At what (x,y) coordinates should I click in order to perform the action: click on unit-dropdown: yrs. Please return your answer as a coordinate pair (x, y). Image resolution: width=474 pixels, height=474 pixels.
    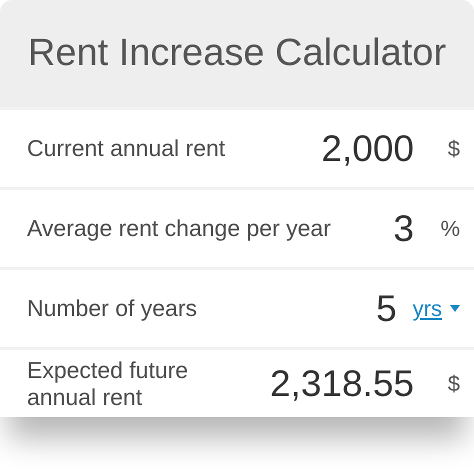
    Looking at the image, I should click on (436, 308).